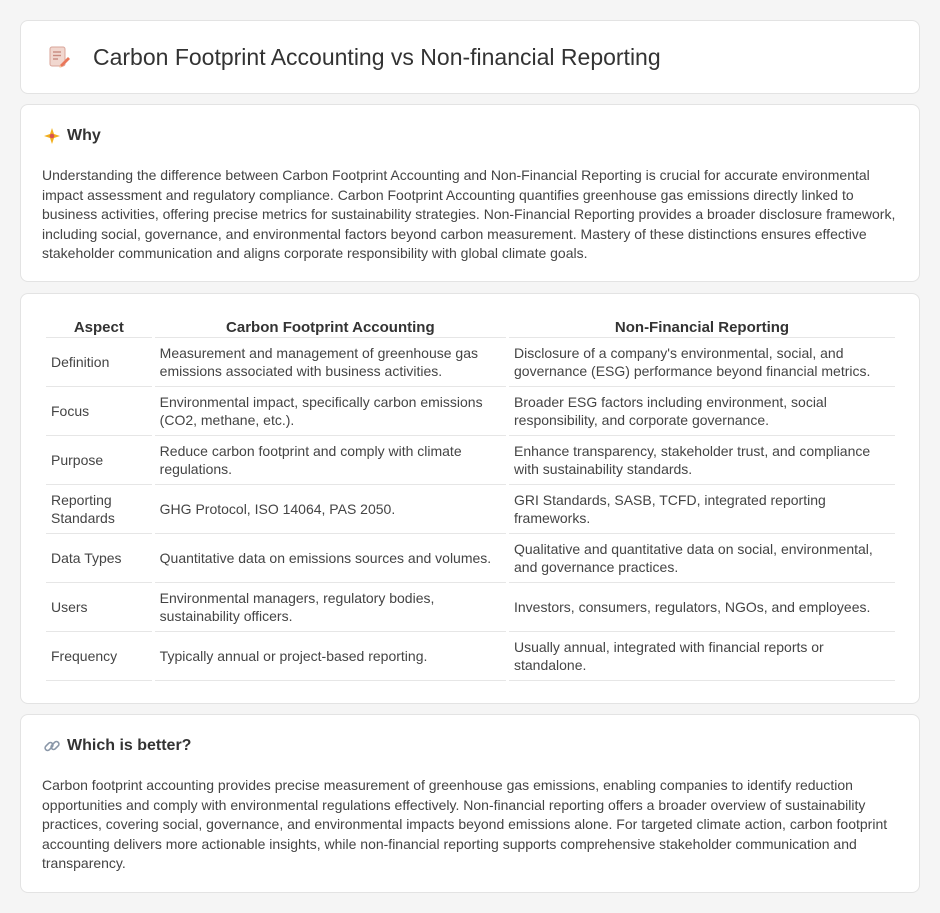 The image size is (940, 913). I want to click on which-better-title: Which is better?, so click(129, 745).